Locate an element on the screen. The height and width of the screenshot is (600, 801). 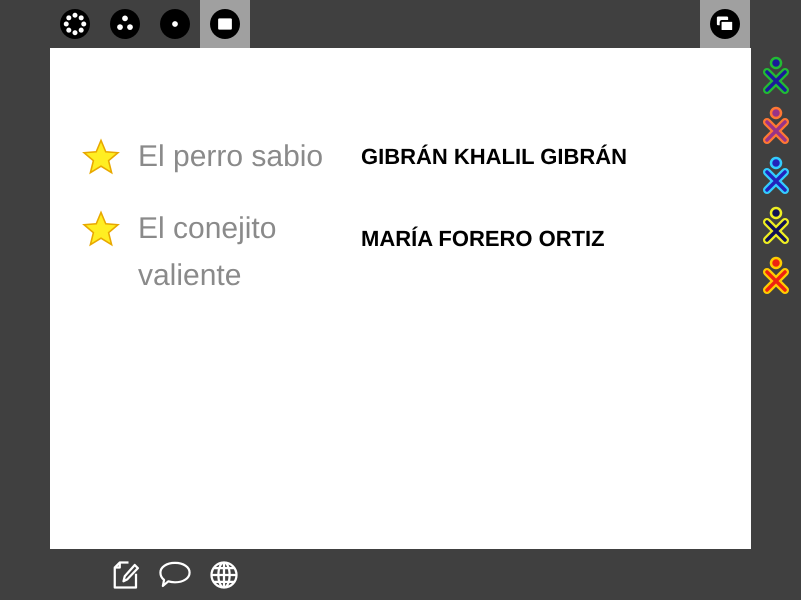
windows-icon is located at coordinates (725, 24).